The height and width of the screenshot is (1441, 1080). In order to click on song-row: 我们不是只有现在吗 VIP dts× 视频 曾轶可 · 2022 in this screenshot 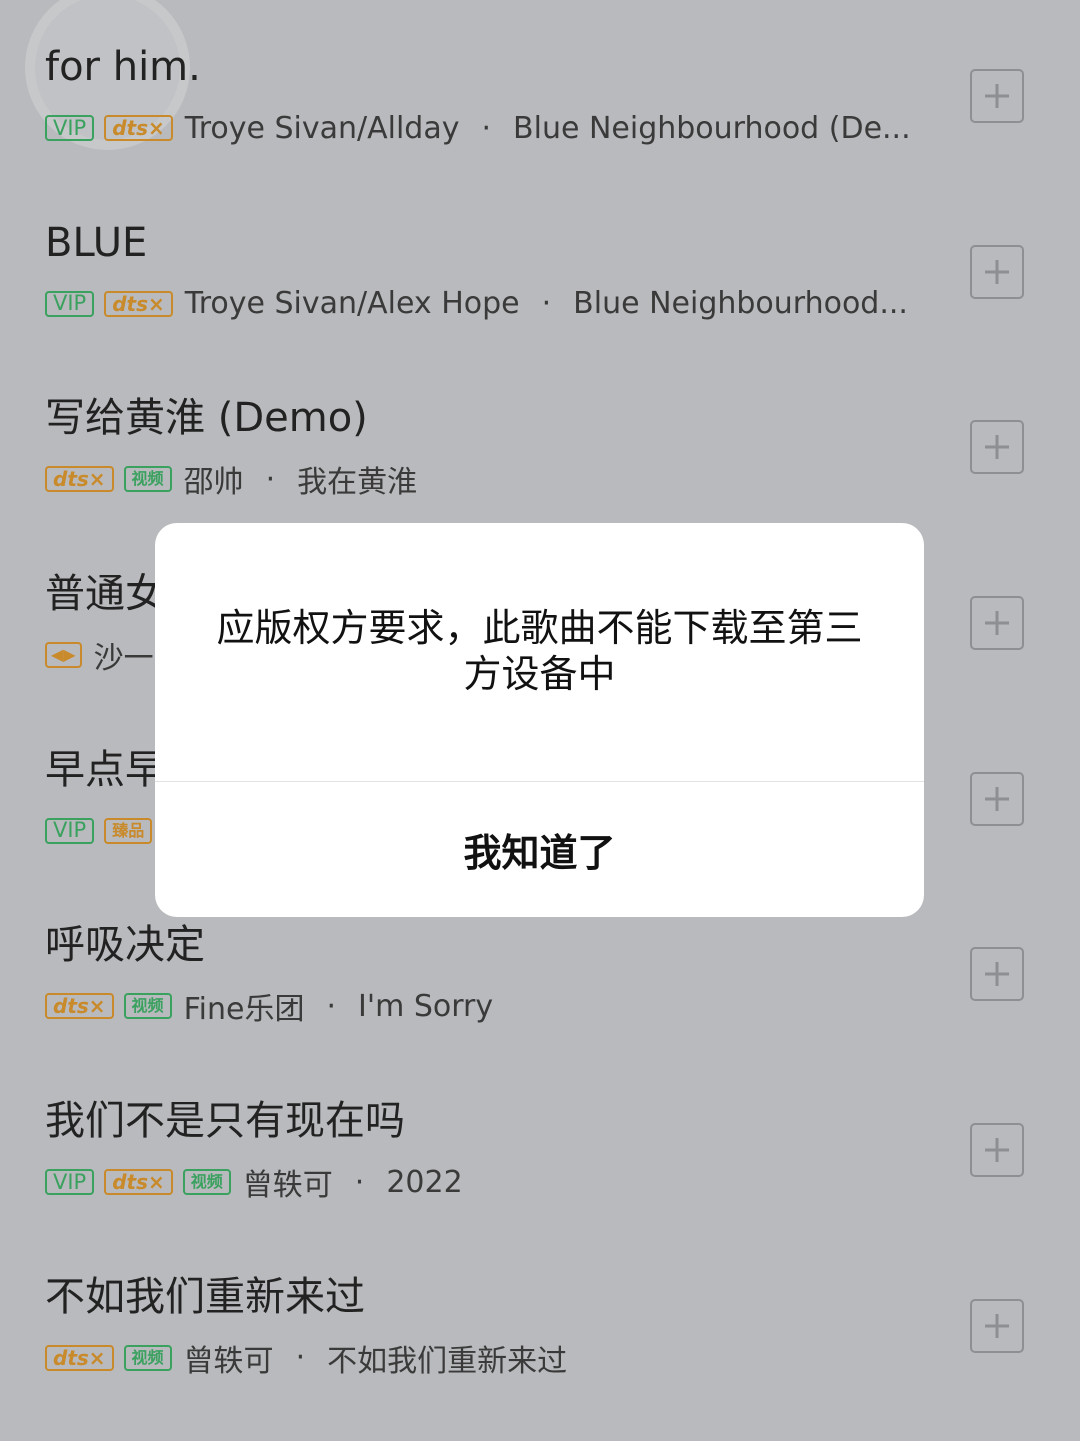, I will do `click(540, 1142)`.